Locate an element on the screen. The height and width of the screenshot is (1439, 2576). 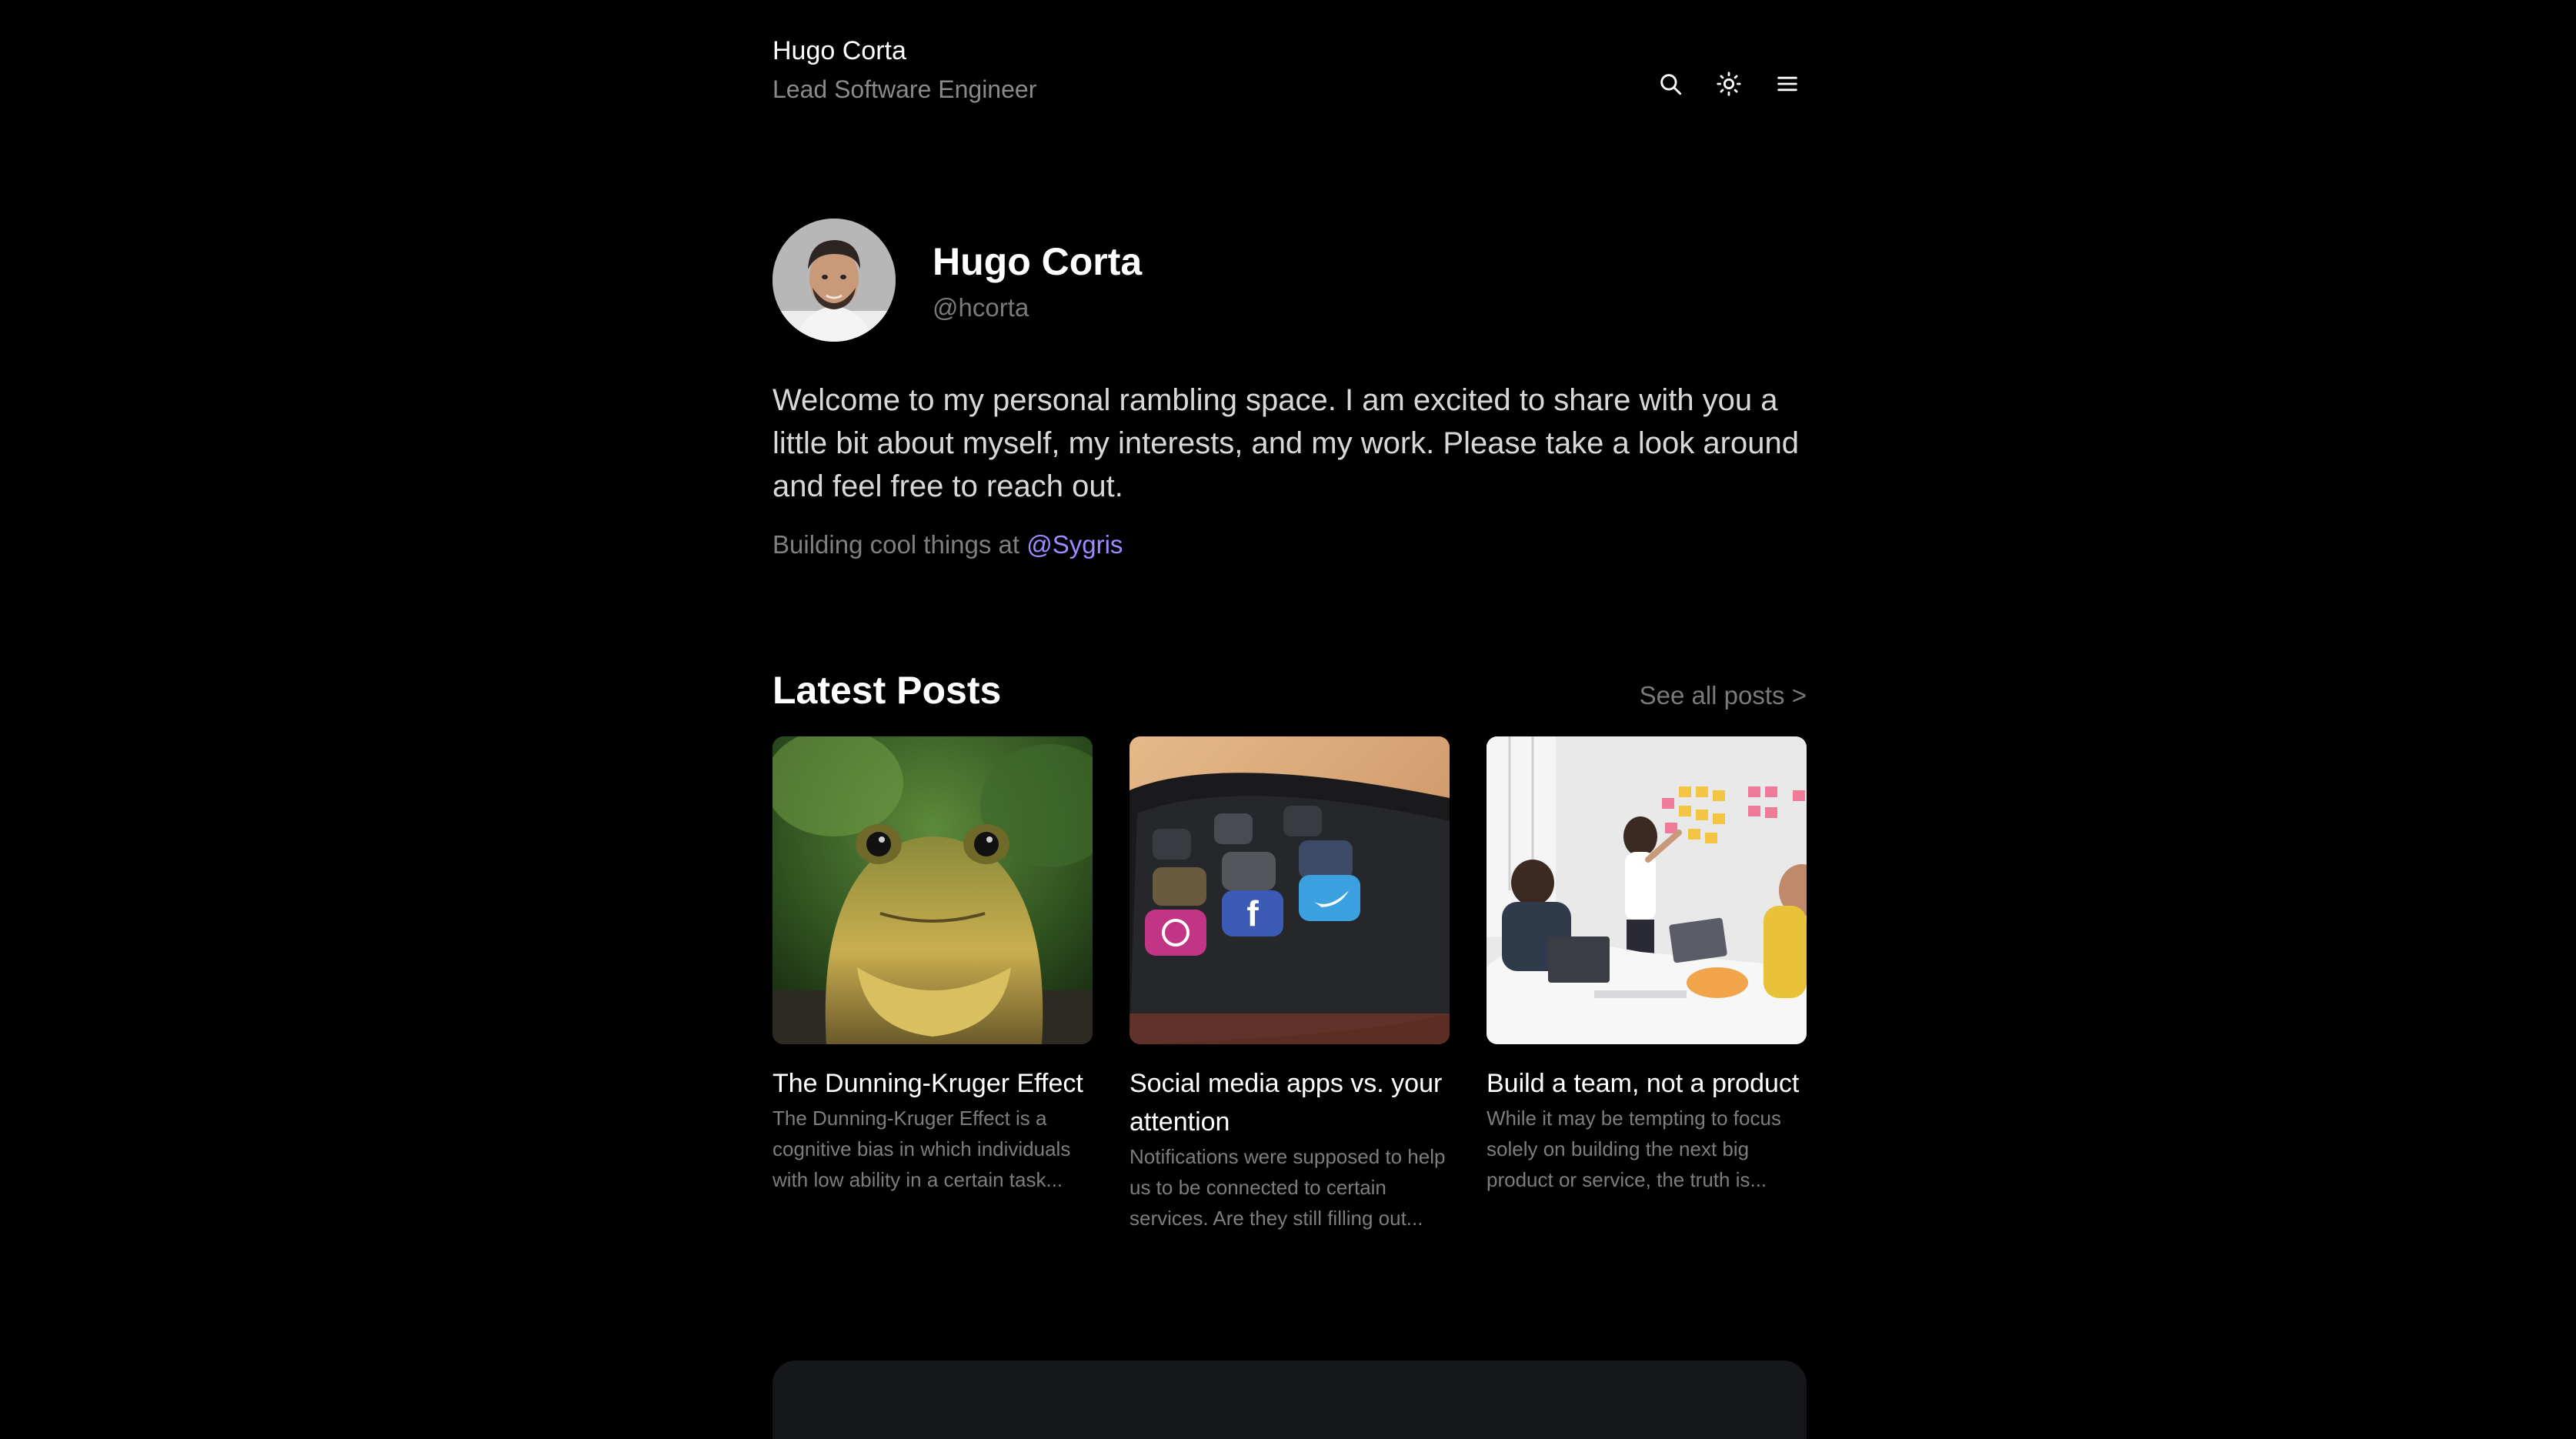
post-title: The Dunning-Kruger Effect is located at coordinates (932, 1083).